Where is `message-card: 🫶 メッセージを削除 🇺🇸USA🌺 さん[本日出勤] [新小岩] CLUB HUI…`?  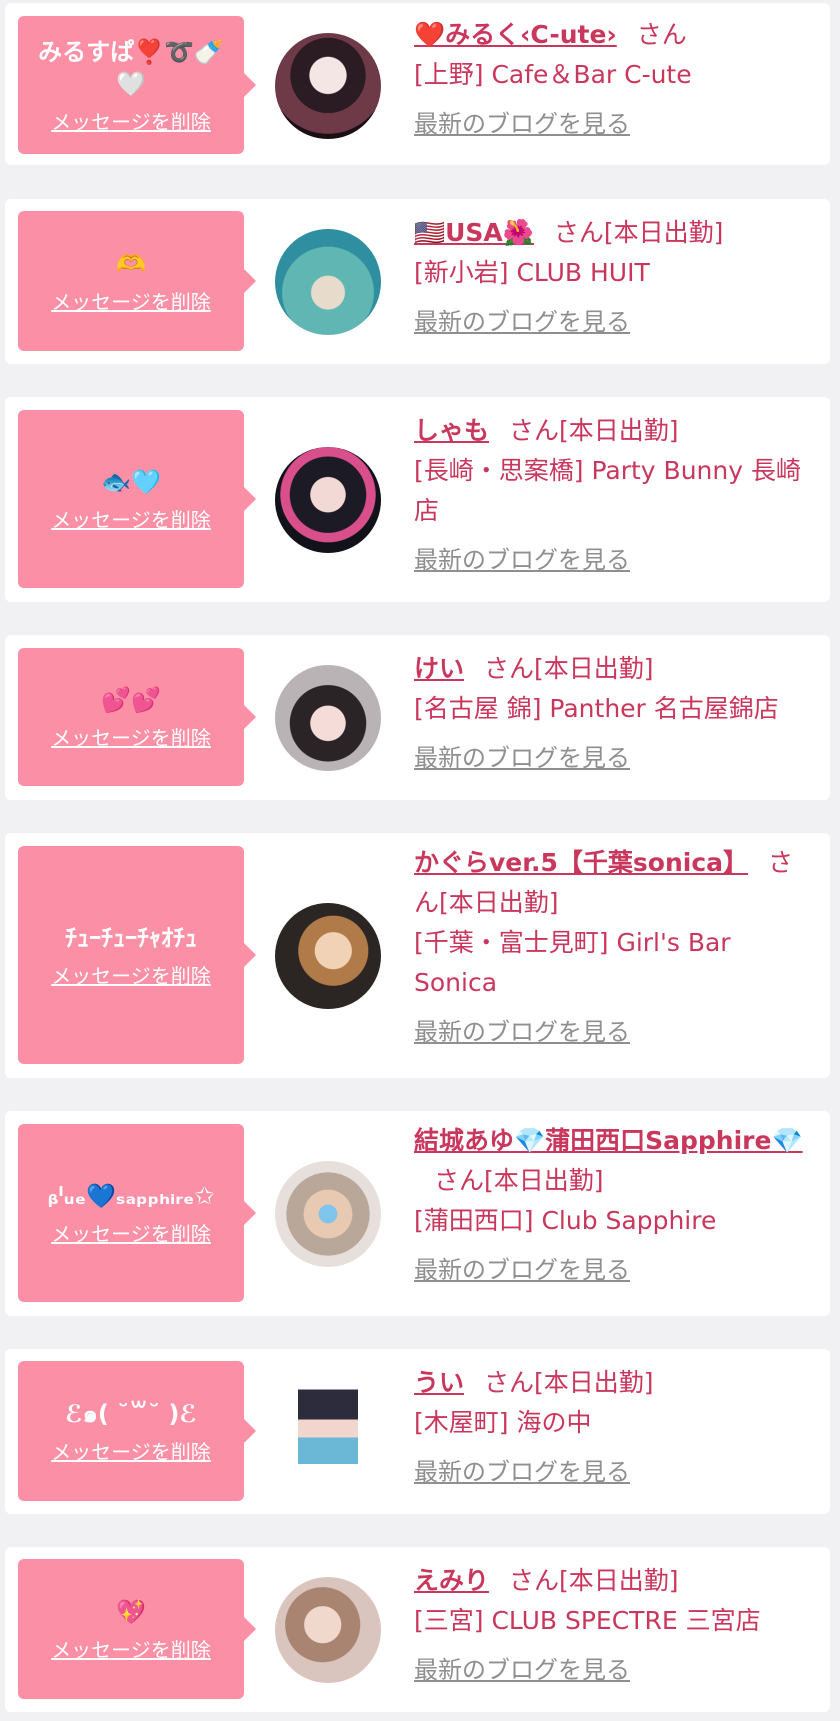 message-card: 🫶 メッセージを削除 🇺🇸USA🌺 さん[本日出勤] [新小岩] CLUB HUI… is located at coordinates (417, 281).